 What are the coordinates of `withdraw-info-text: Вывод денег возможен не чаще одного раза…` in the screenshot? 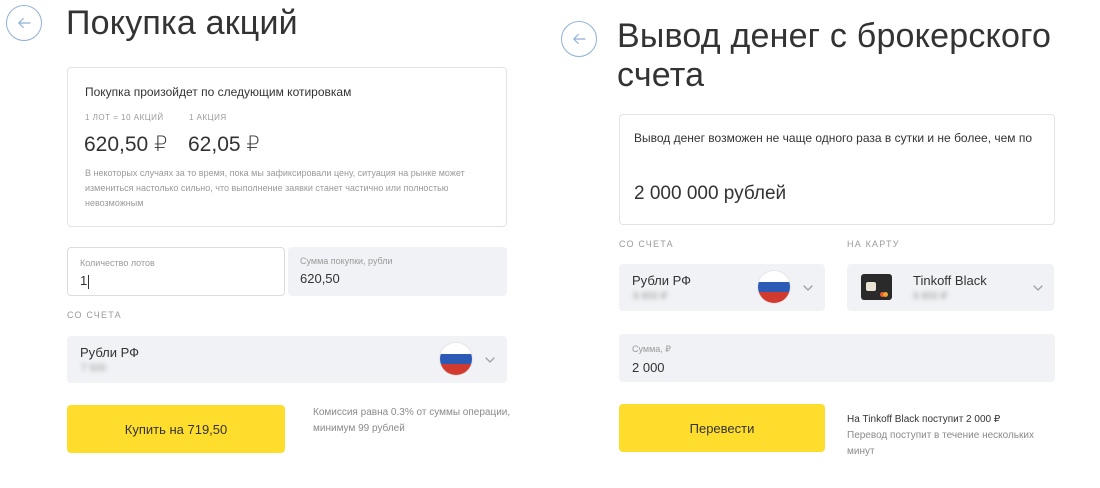 It's located at (833, 138).